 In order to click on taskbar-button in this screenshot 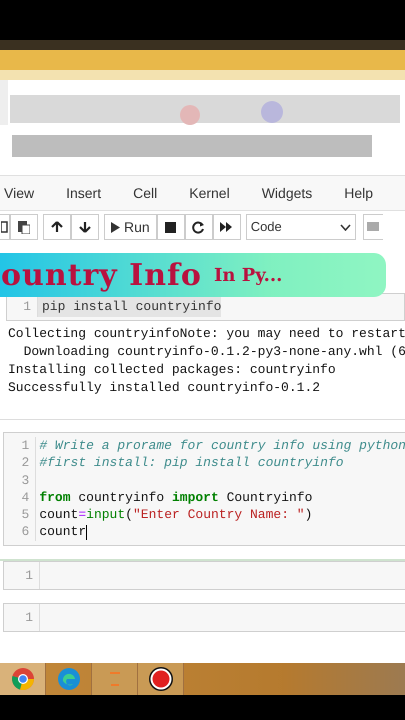, I will do `click(161, 679)`.